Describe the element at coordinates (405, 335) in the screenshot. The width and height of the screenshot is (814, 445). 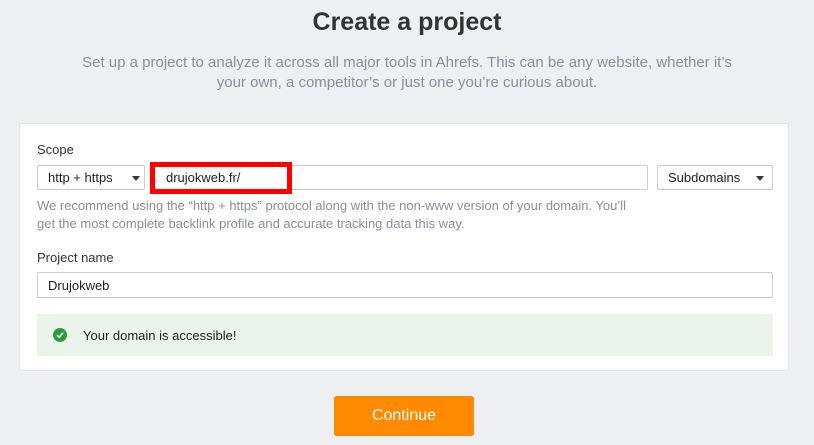
I see `domain-status-alert: Your domain is accessible!` at that location.